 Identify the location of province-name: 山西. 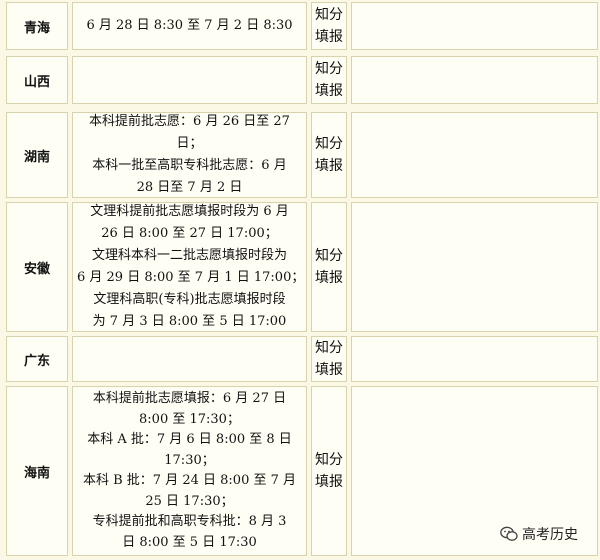
(36, 82).